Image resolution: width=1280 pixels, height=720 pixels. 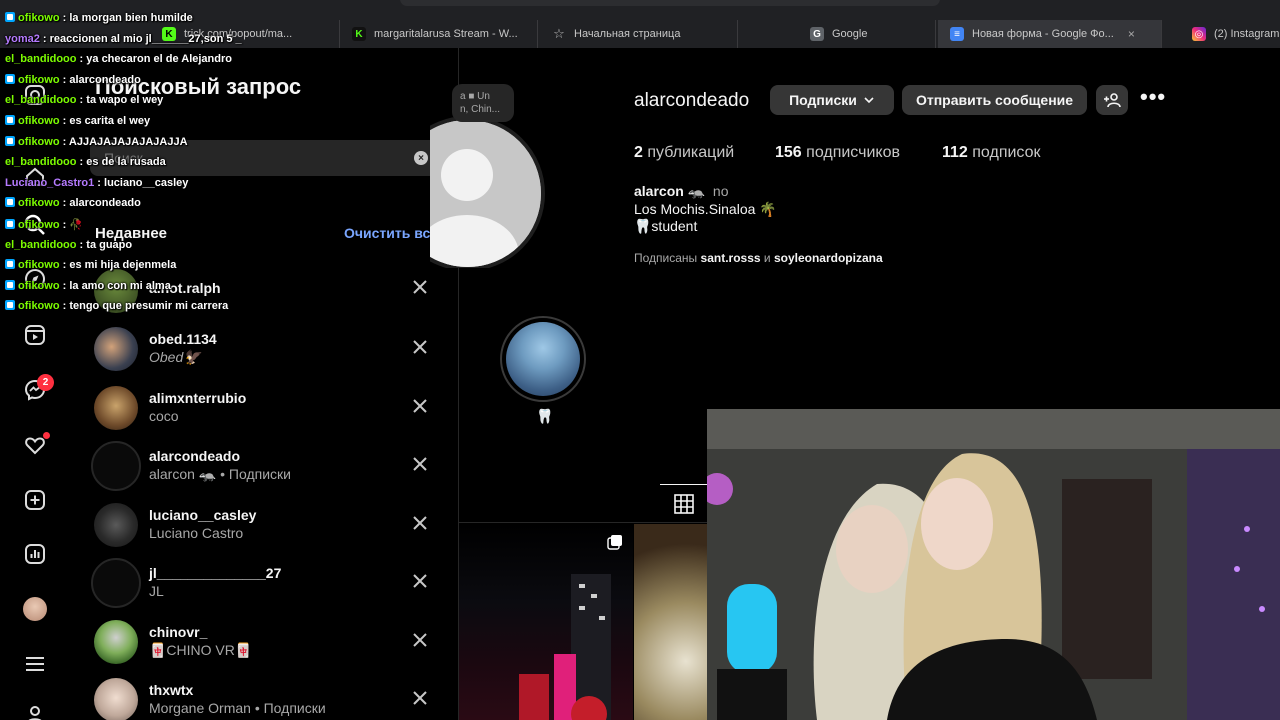 I want to click on message-button: Отправить сообщение, so click(x=994, y=100).